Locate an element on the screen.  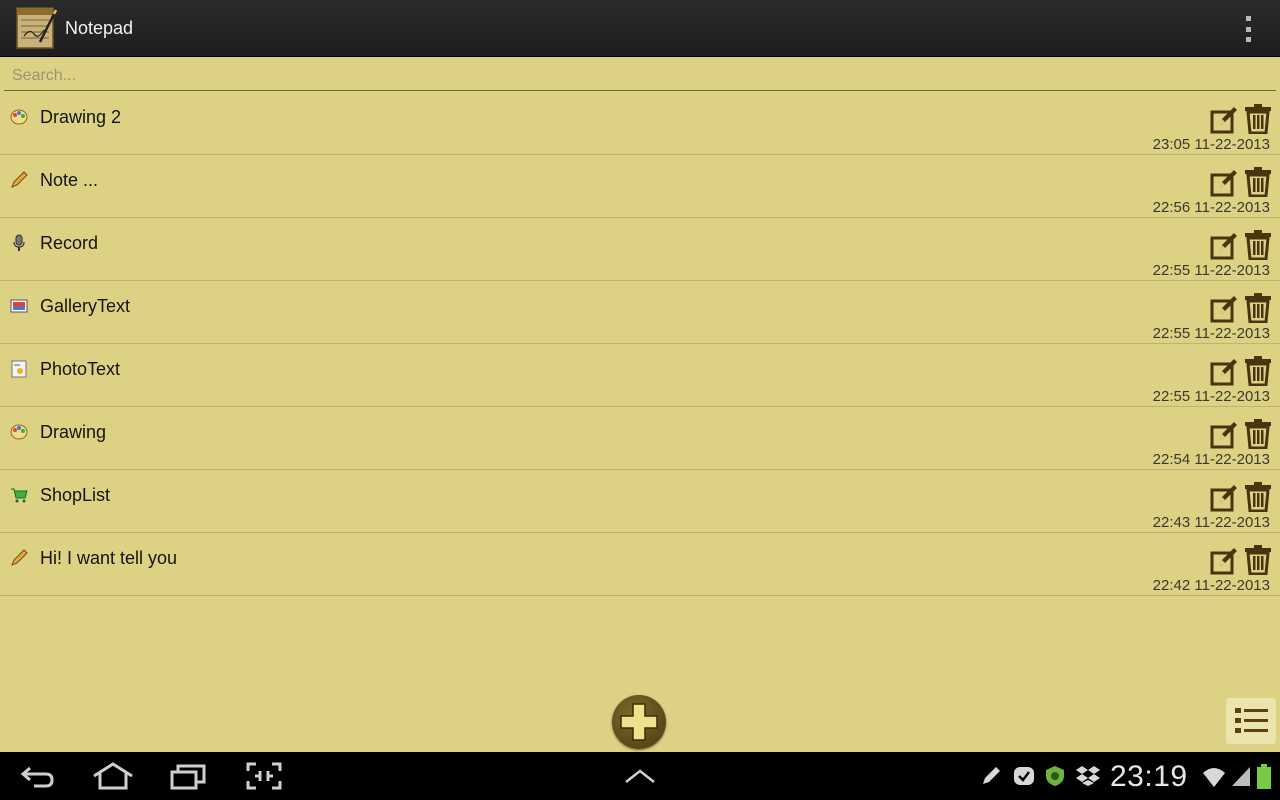
shoplist-note-icon is located at coordinates (19, 495).